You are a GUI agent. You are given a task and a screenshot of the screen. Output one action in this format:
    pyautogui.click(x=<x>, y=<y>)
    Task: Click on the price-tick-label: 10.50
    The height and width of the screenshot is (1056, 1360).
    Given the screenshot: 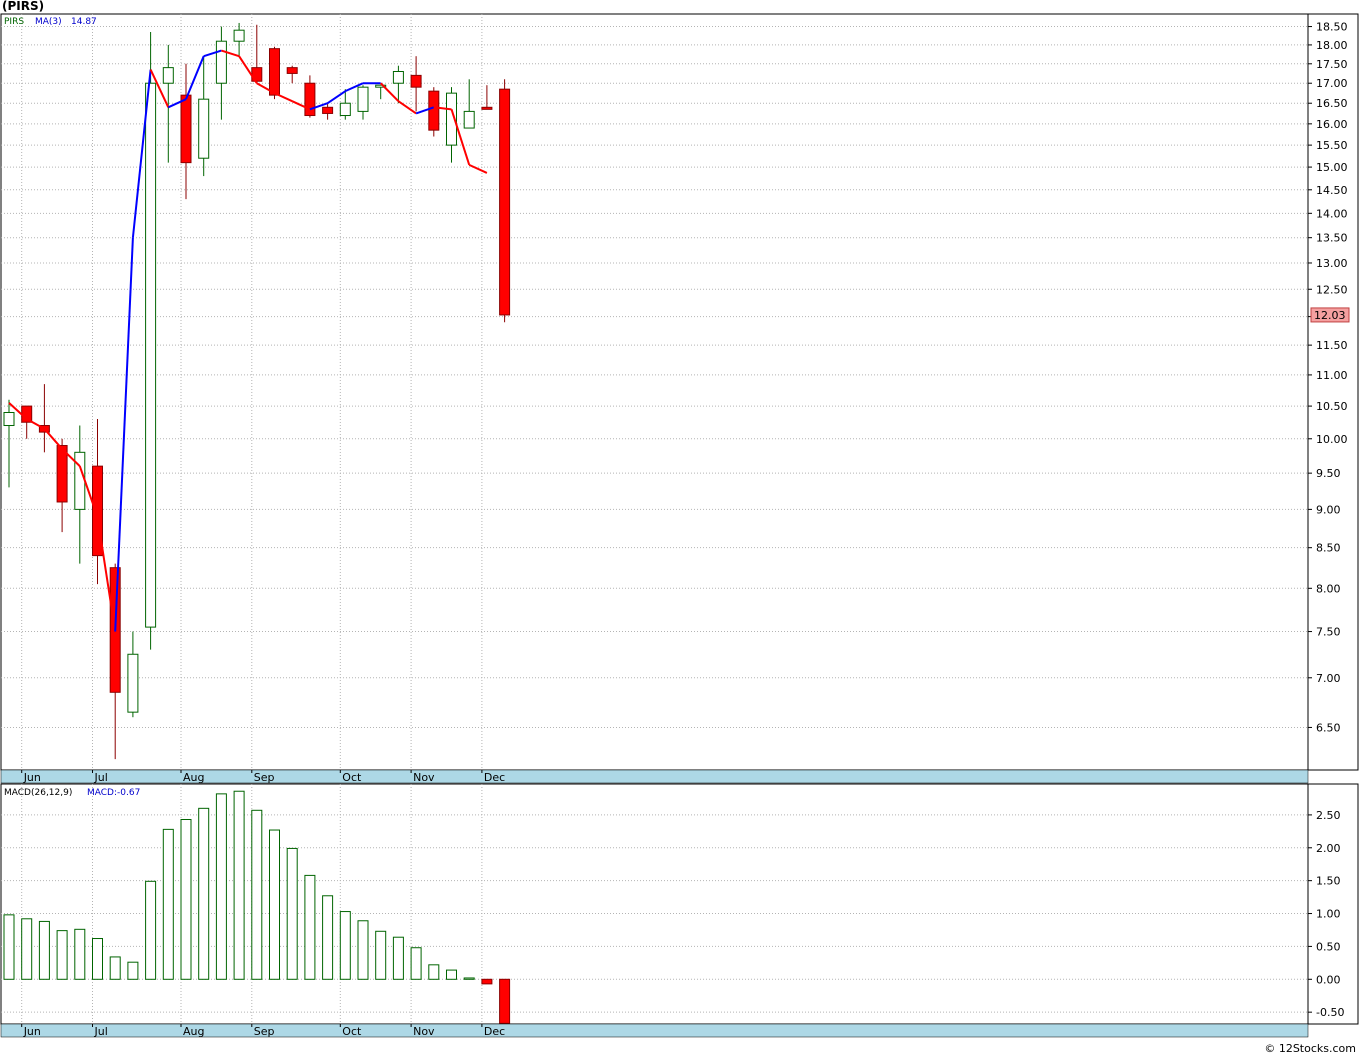 What is the action you would take?
    pyautogui.click(x=1332, y=406)
    